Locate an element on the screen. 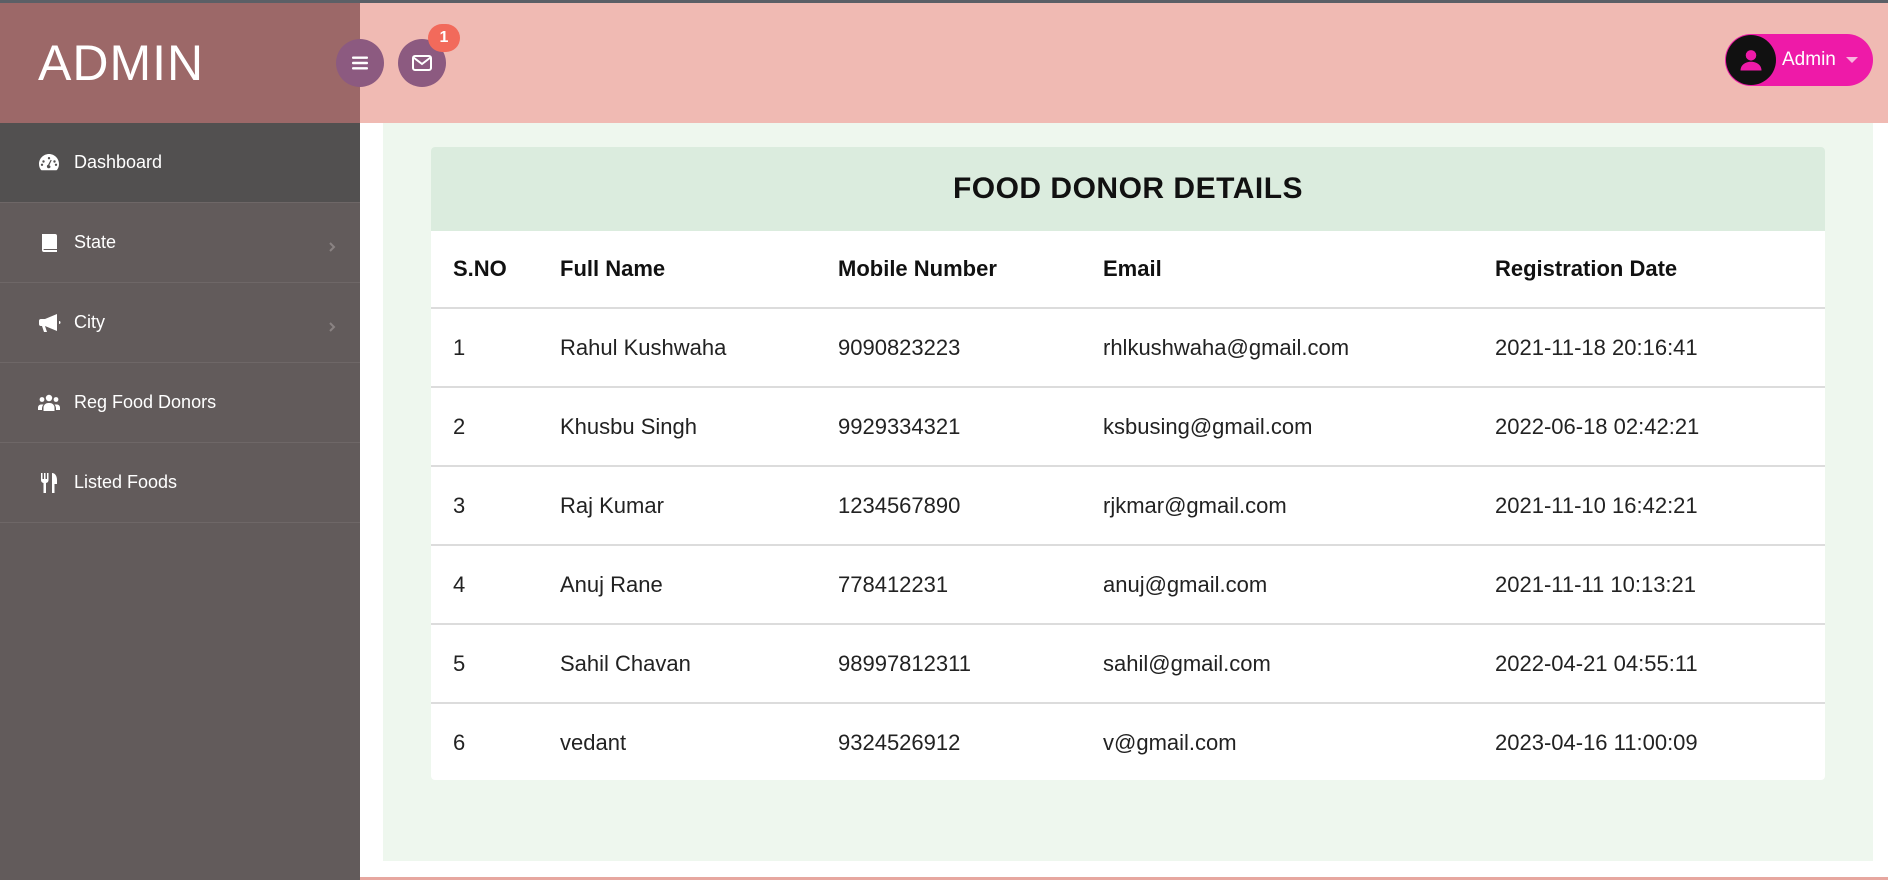 This screenshot has width=1888, height=880. cell-email: ksbusing@gmail.com is located at coordinates (1208, 426).